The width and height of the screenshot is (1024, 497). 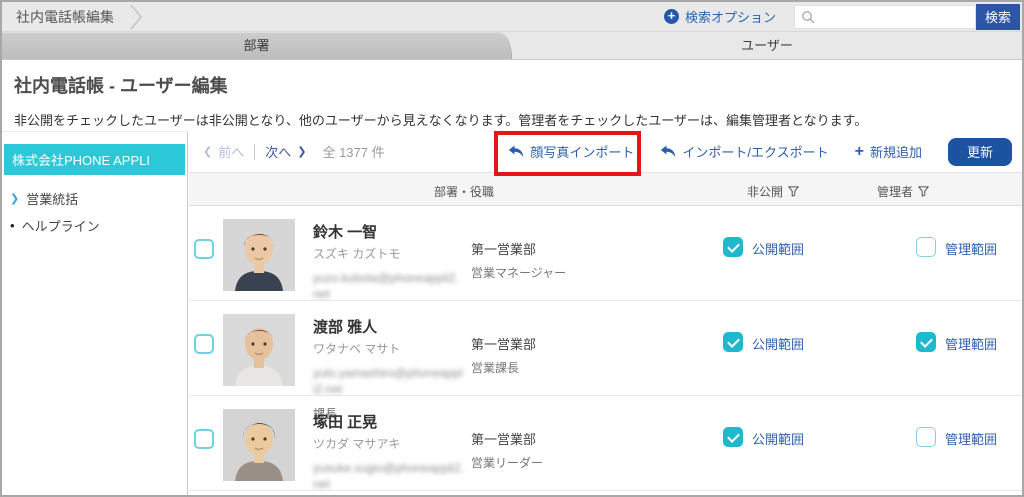 I want to click on tab-bar: 部署 ユーザー, so click(x=512, y=46).